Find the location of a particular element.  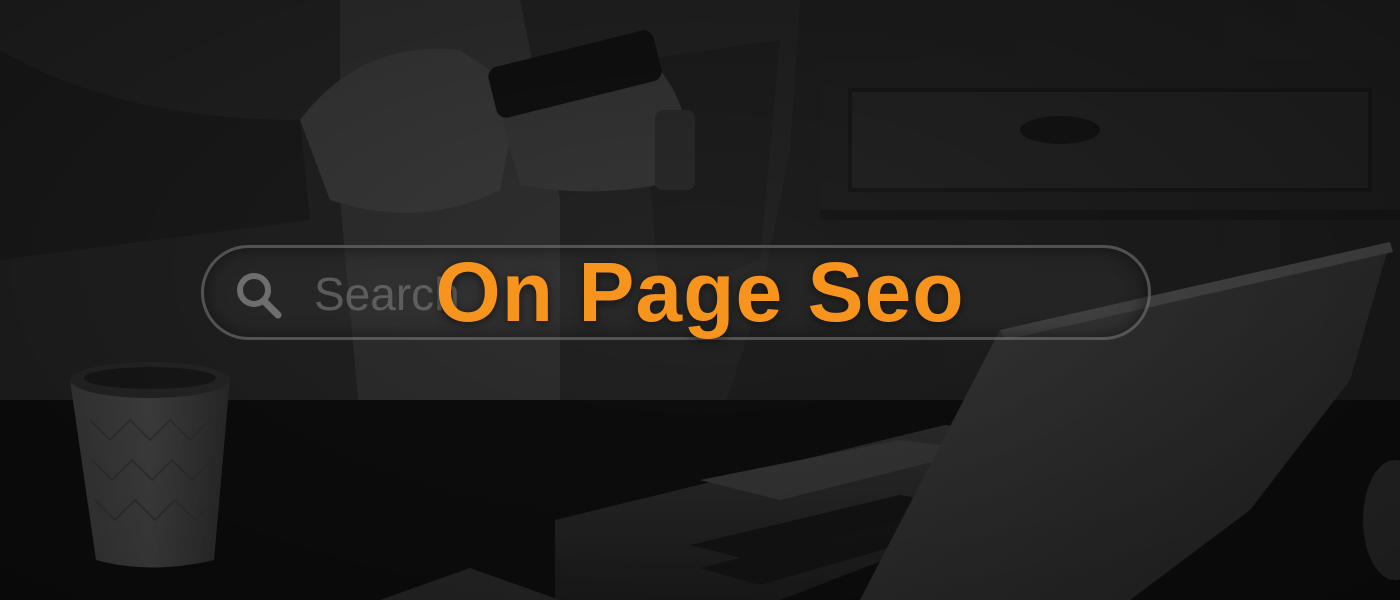

wristwatch is located at coordinates (675, 150).